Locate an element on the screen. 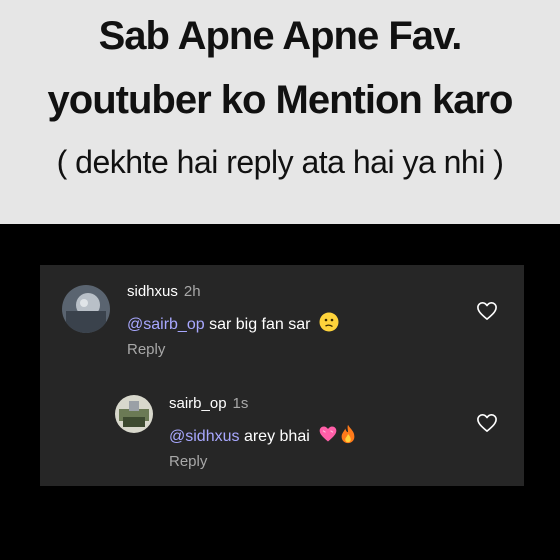 The image size is (560, 560). comment-body: arey bhai is located at coordinates (274, 436).